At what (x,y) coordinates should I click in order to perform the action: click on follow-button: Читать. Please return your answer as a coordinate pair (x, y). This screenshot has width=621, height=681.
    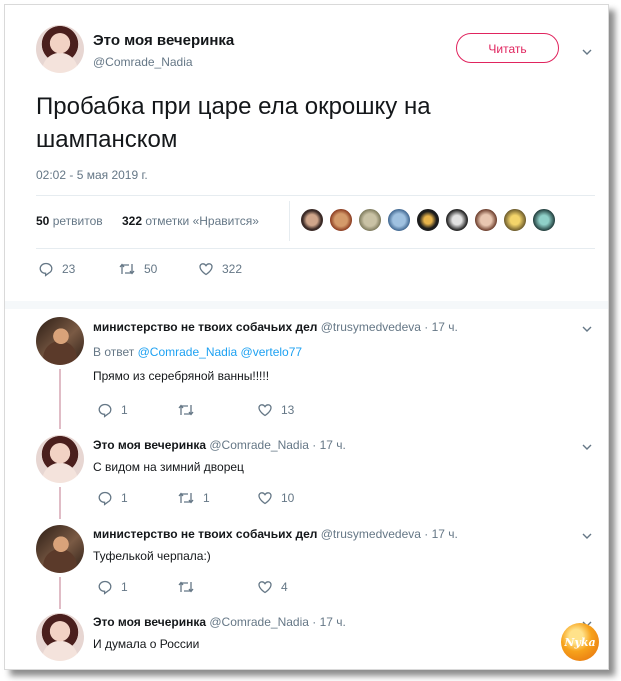
    Looking at the image, I should click on (507, 48).